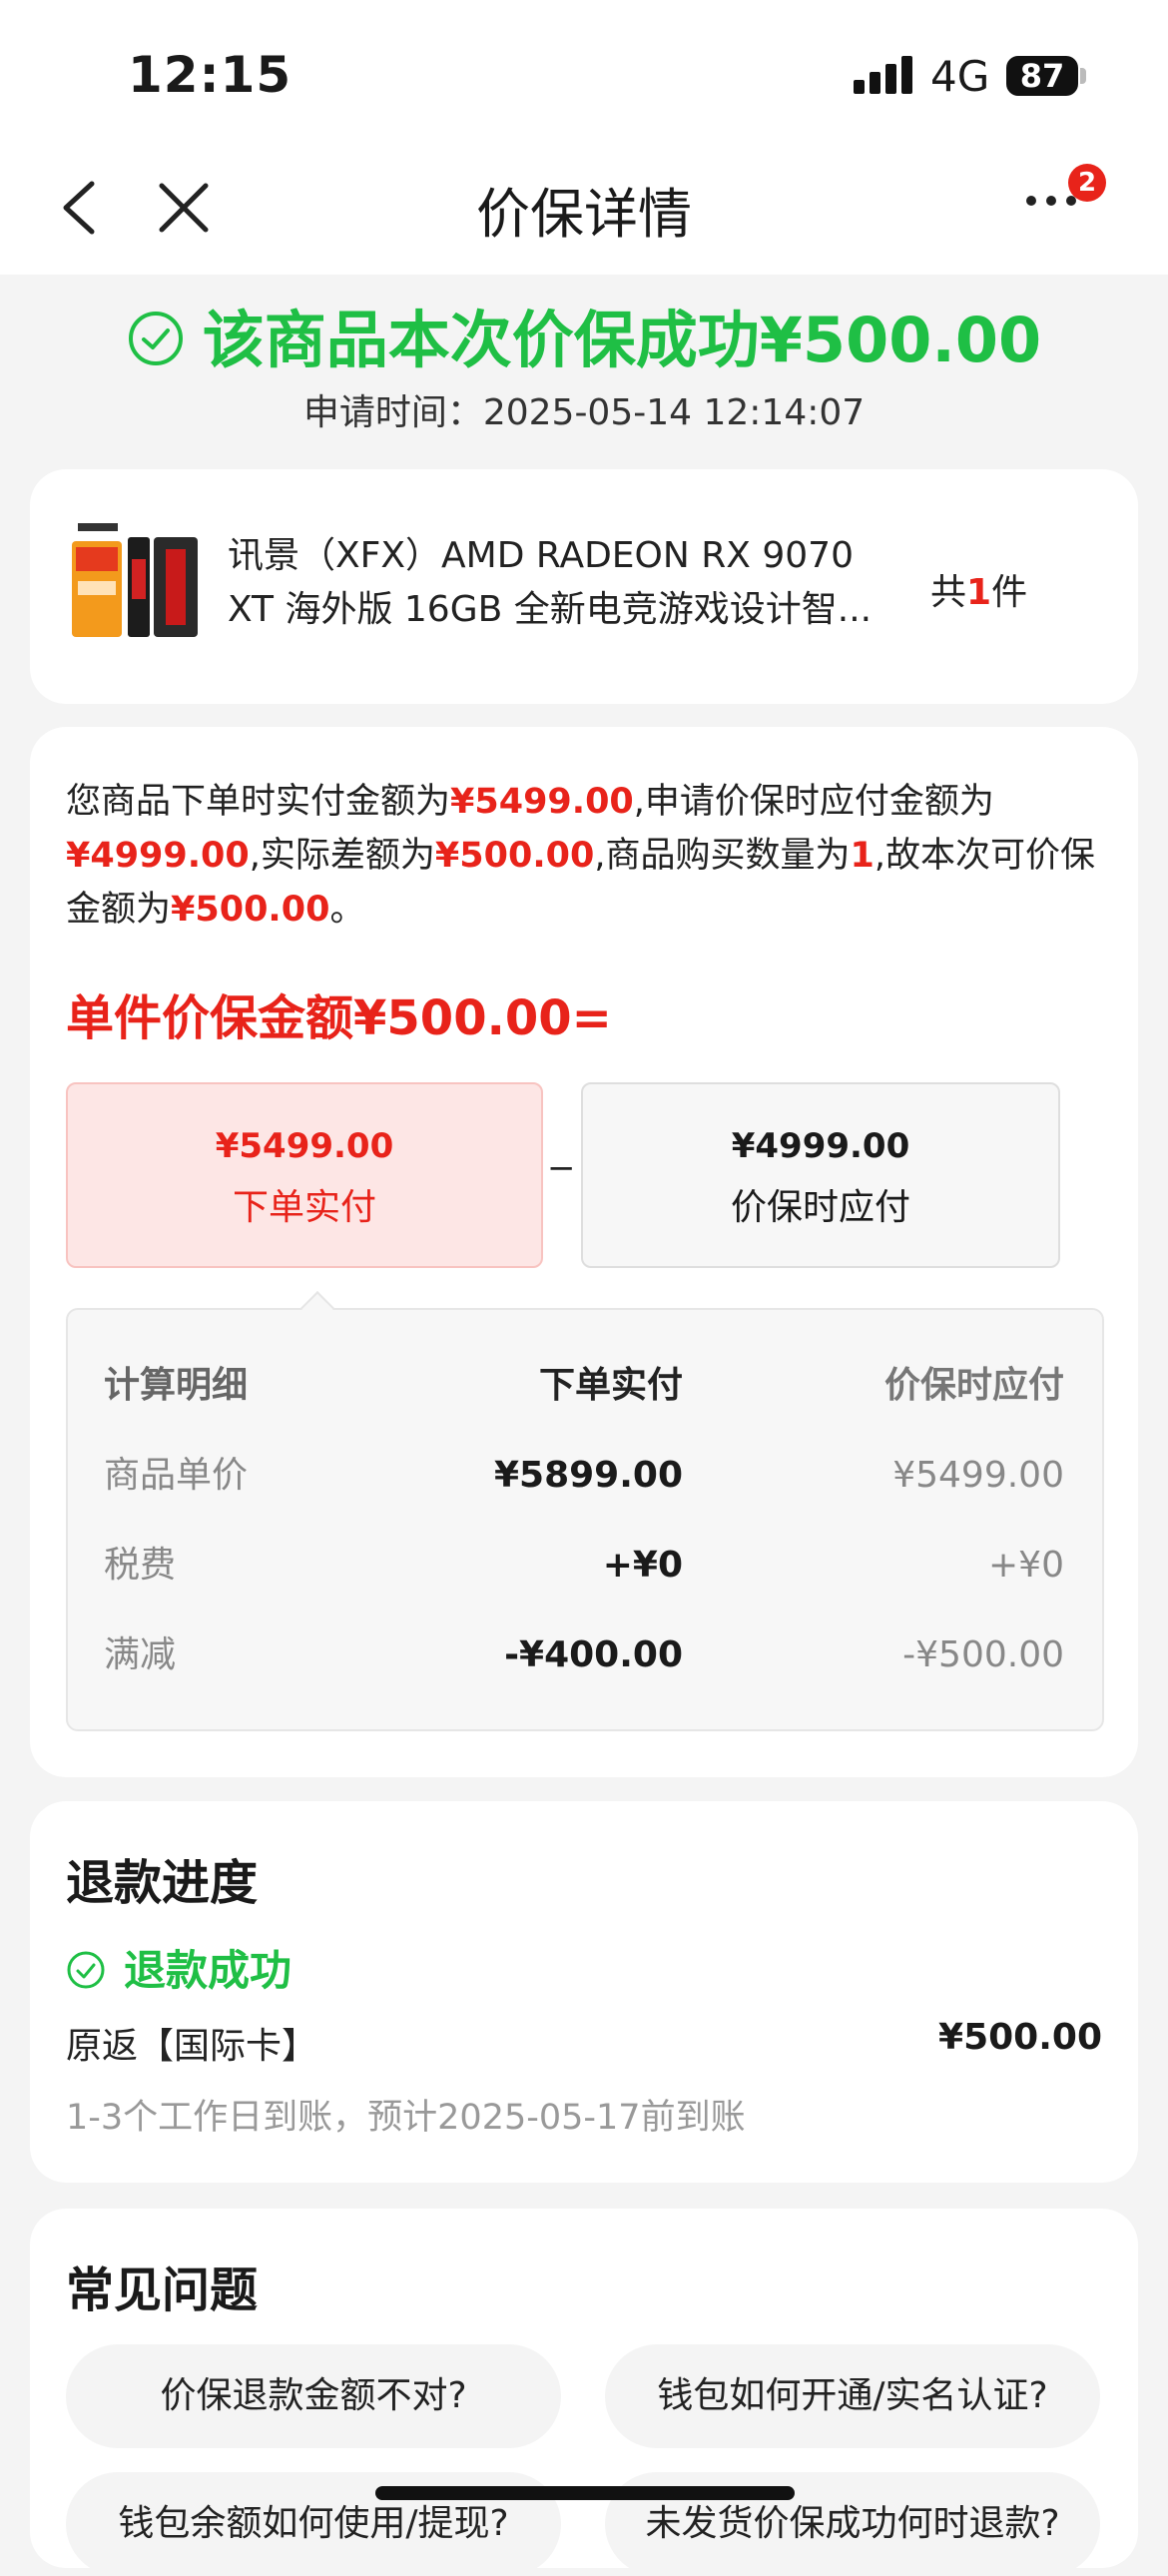 The image size is (1168, 2576). Describe the element at coordinates (210, 75) in the screenshot. I see `status-time: 12:15` at that location.